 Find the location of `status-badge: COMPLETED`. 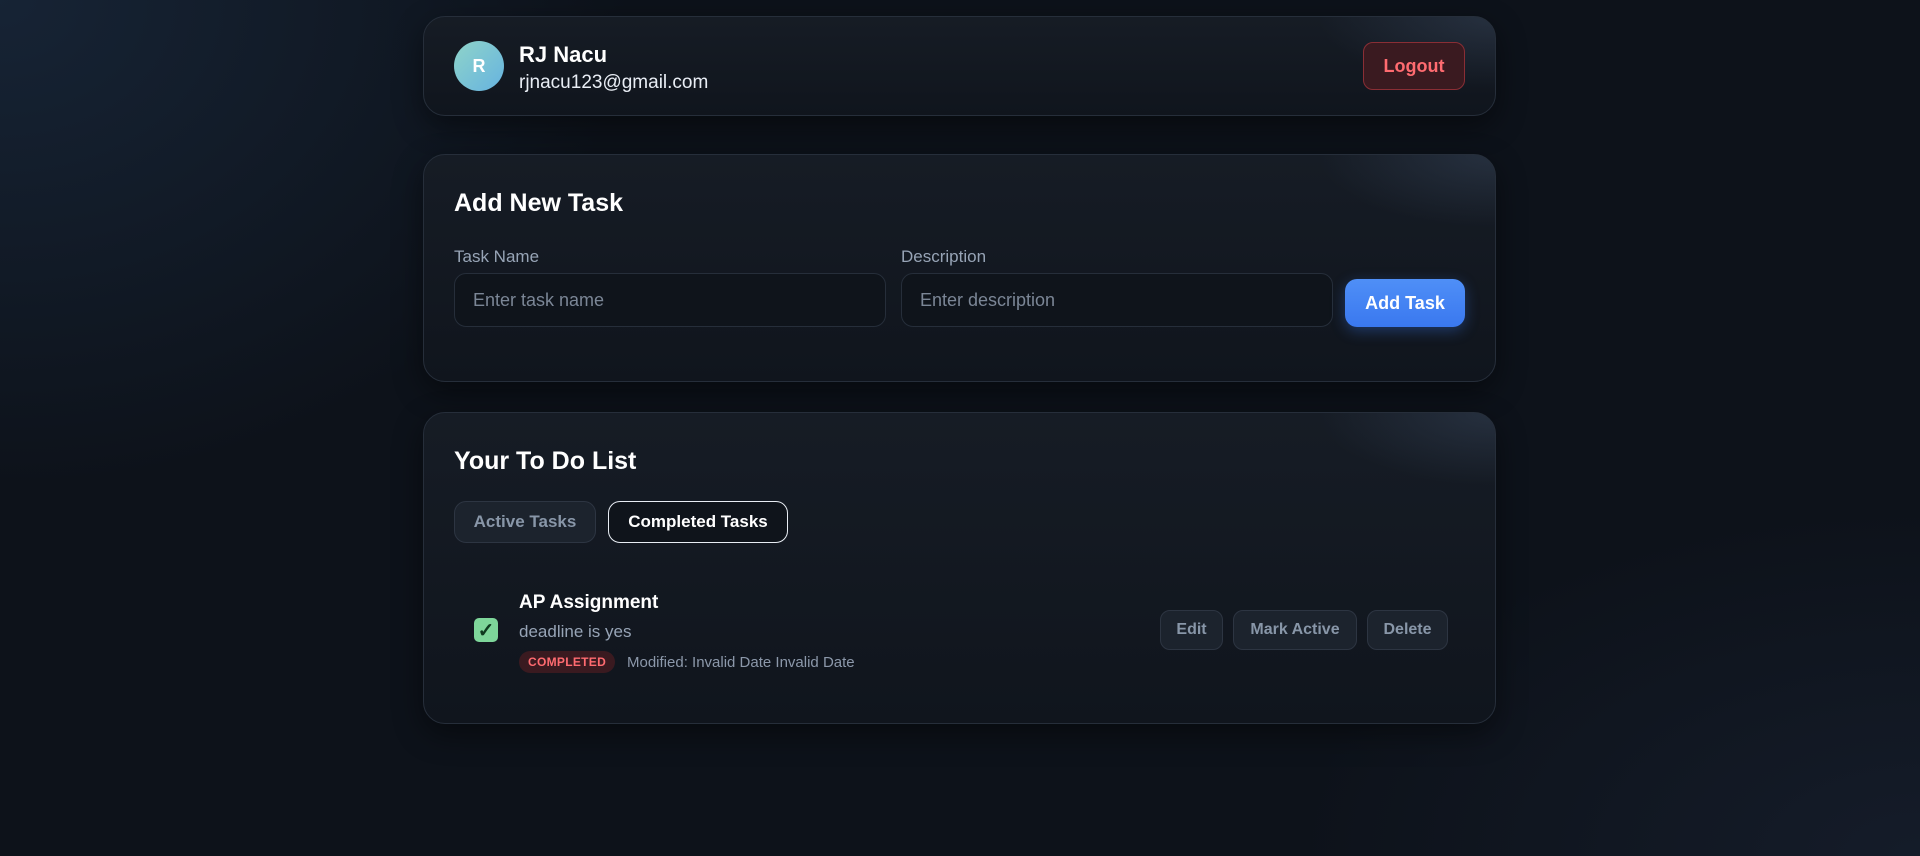

status-badge: COMPLETED is located at coordinates (567, 662).